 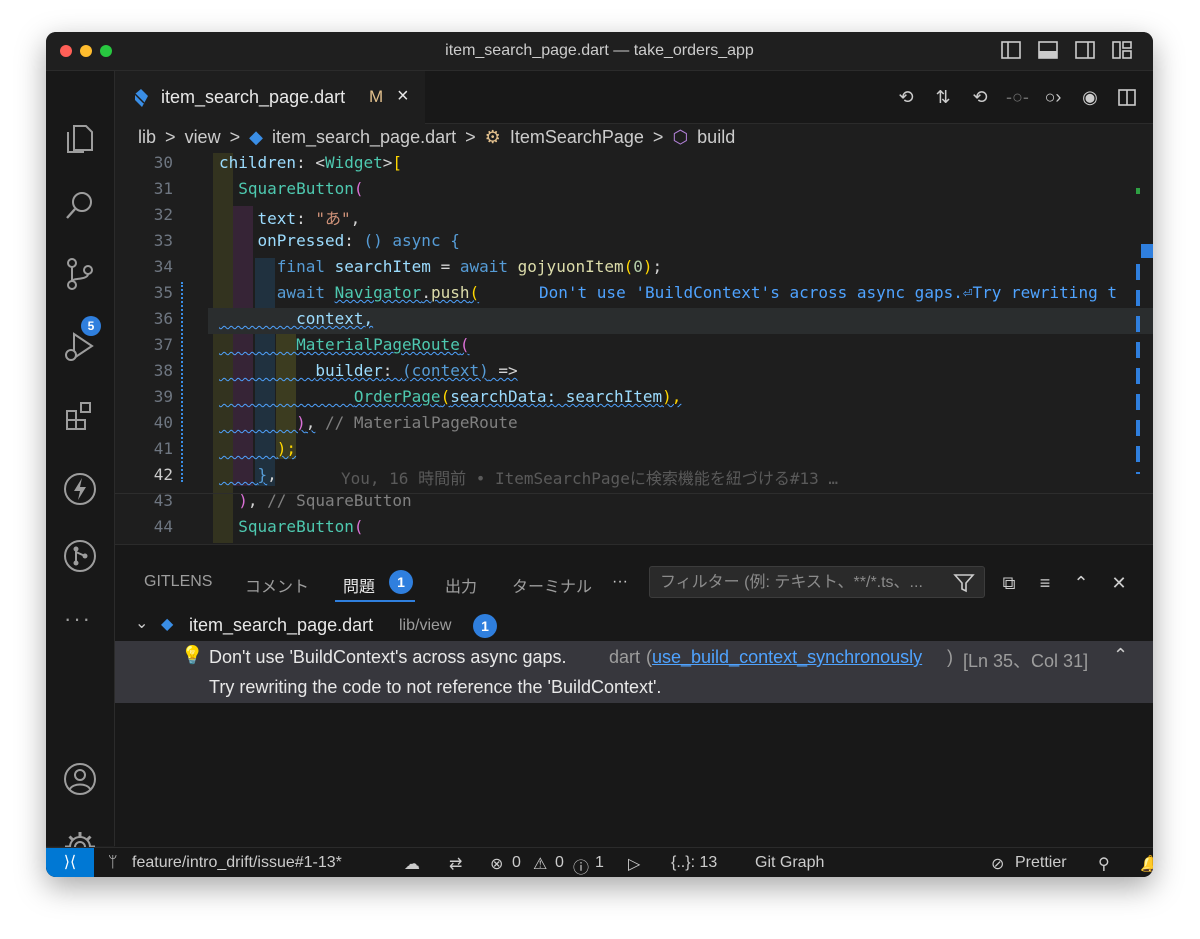 I want to click on collapse-all-icon: ⧉, so click(x=1009, y=583).